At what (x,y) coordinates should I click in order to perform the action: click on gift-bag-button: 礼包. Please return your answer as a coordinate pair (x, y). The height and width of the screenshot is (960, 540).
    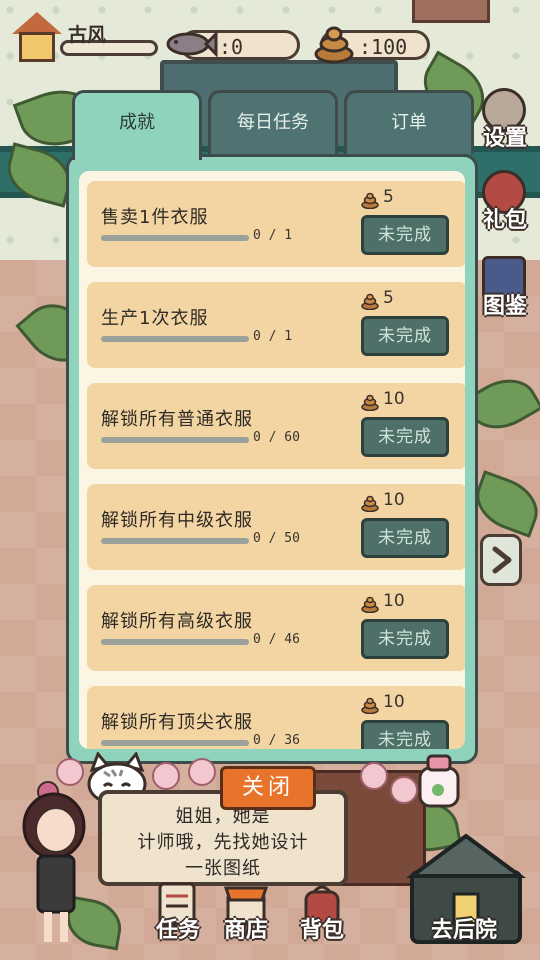
    Looking at the image, I should click on (505, 209).